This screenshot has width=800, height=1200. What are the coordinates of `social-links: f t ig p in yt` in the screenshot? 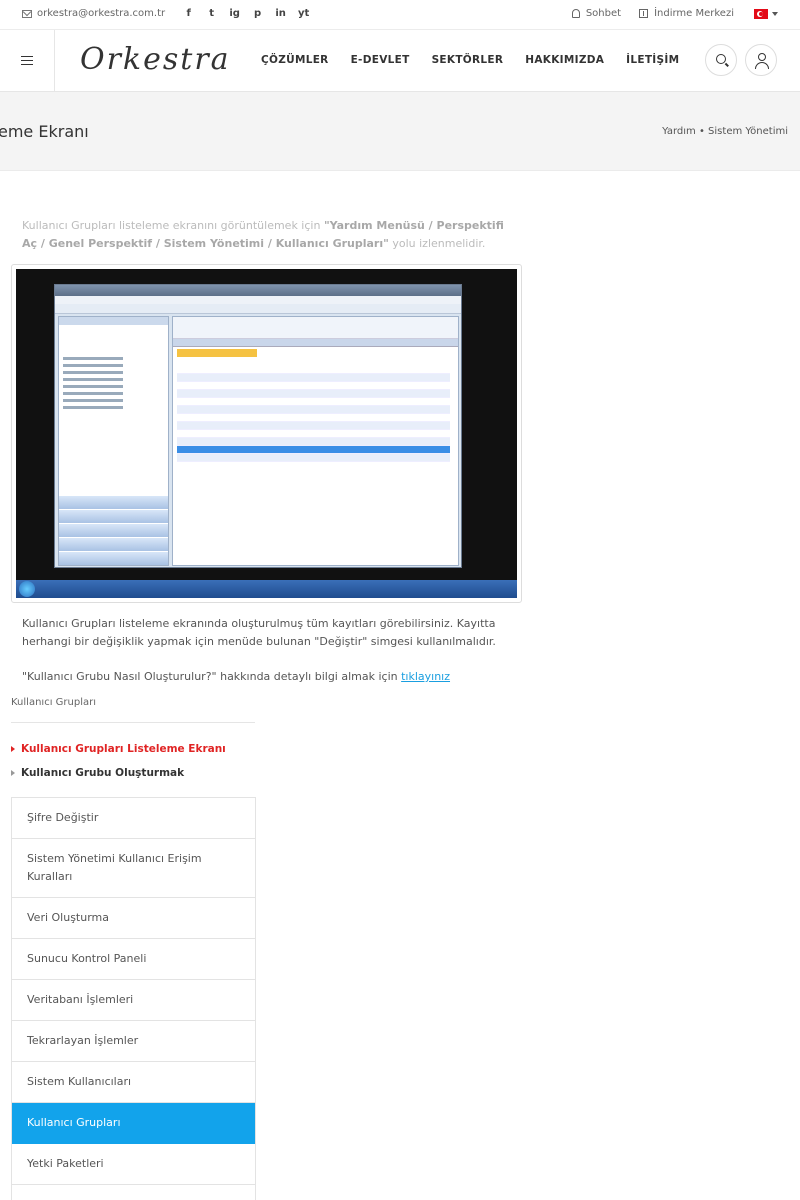 It's located at (246, 13).